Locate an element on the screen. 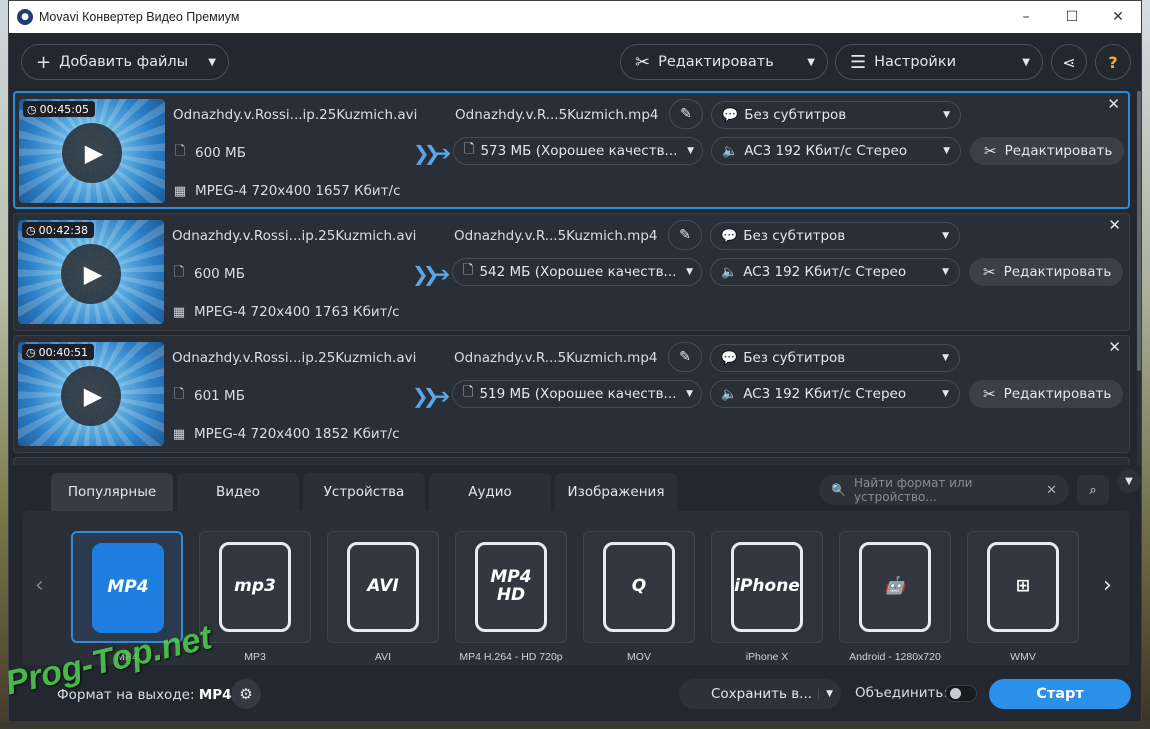 Image resolution: width=1150 pixels, height=729 pixels. format-tile: Q is located at coordinates (639, 587).